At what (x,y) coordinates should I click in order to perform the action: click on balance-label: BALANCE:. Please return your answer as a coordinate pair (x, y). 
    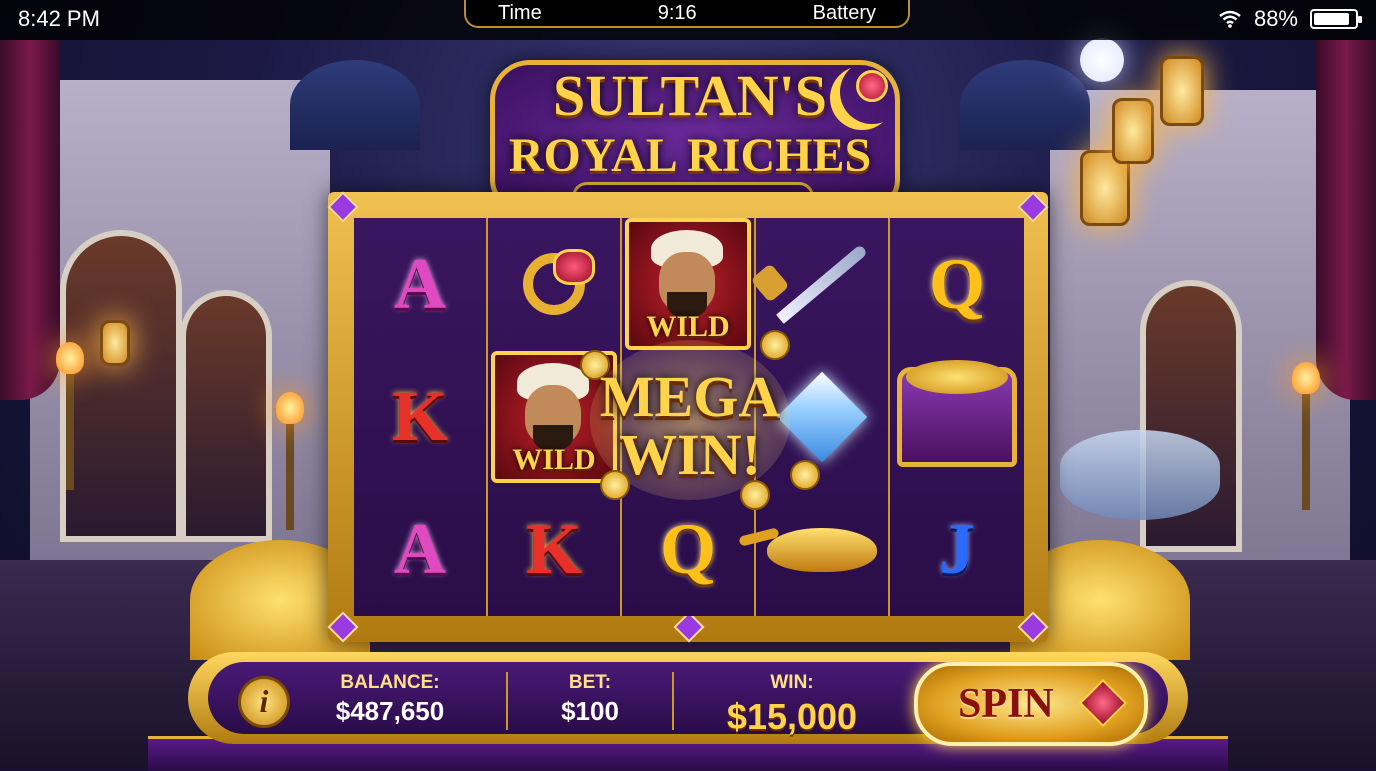
    Looking at the image, I should click on (390, 682).